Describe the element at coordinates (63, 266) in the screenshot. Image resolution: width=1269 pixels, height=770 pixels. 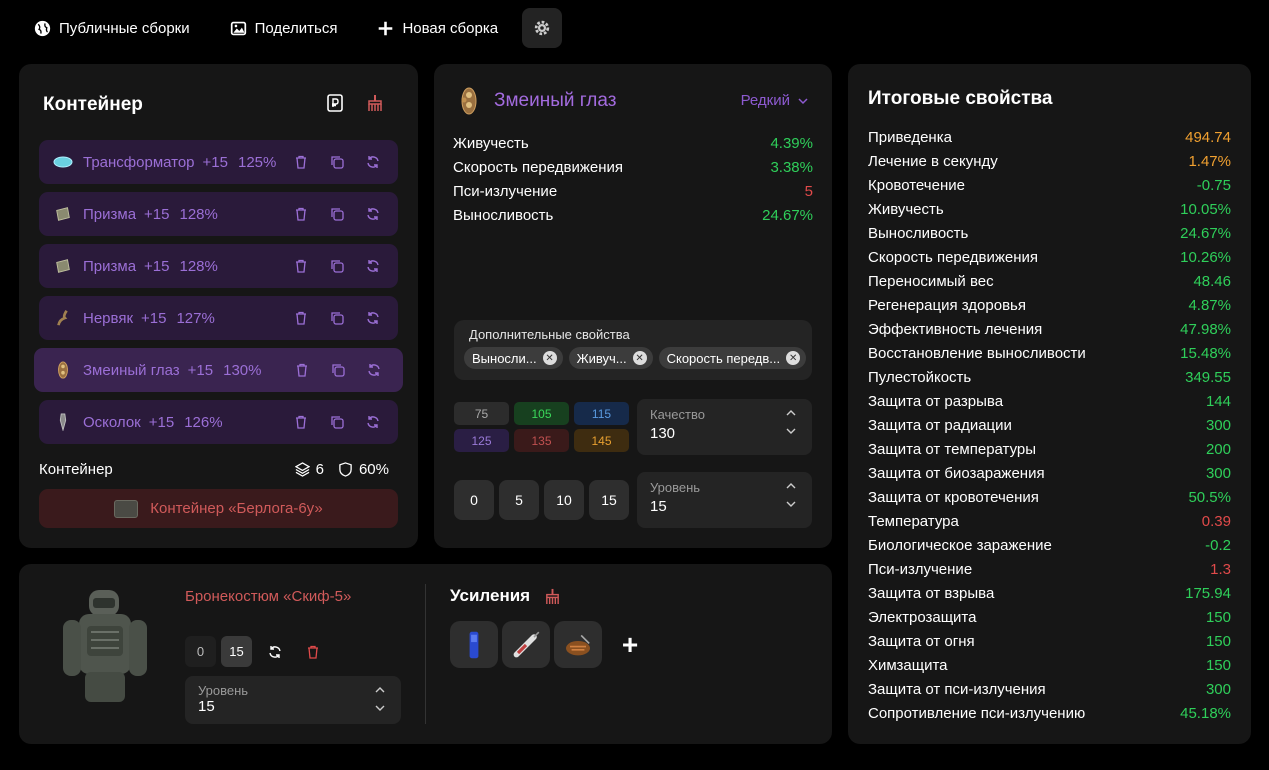
I see `prism-artifact-icon` at that location.